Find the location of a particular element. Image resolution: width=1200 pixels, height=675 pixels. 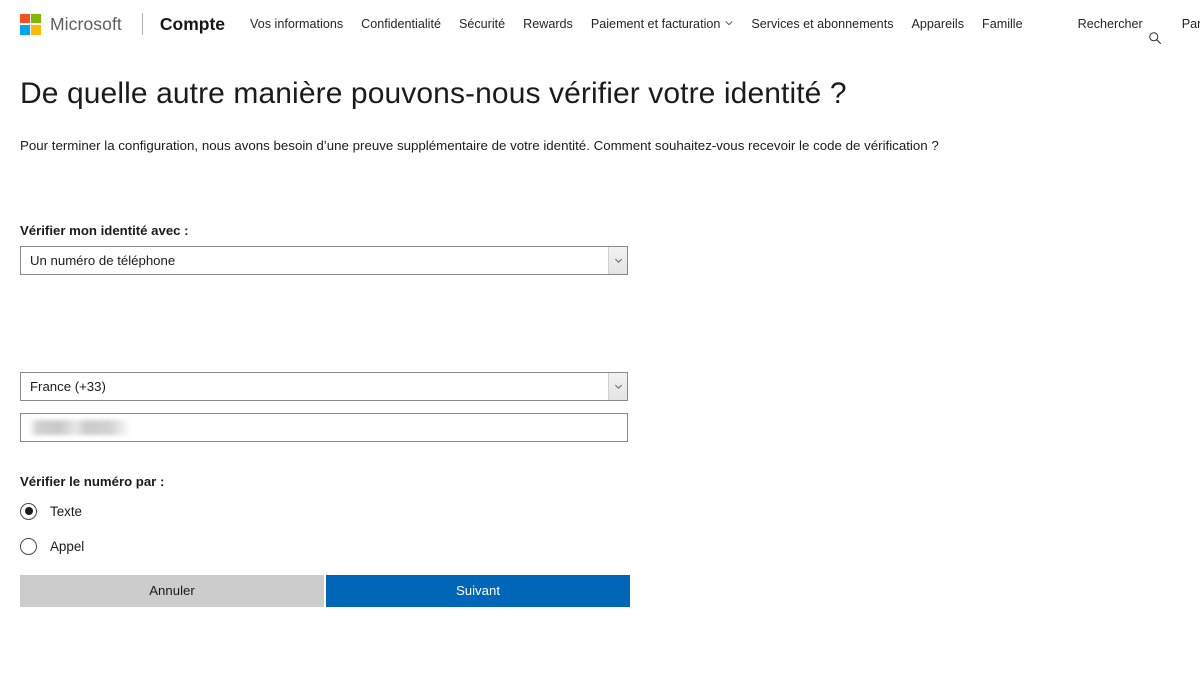

nav-label: Rewards is located at coordinates (548, 24).